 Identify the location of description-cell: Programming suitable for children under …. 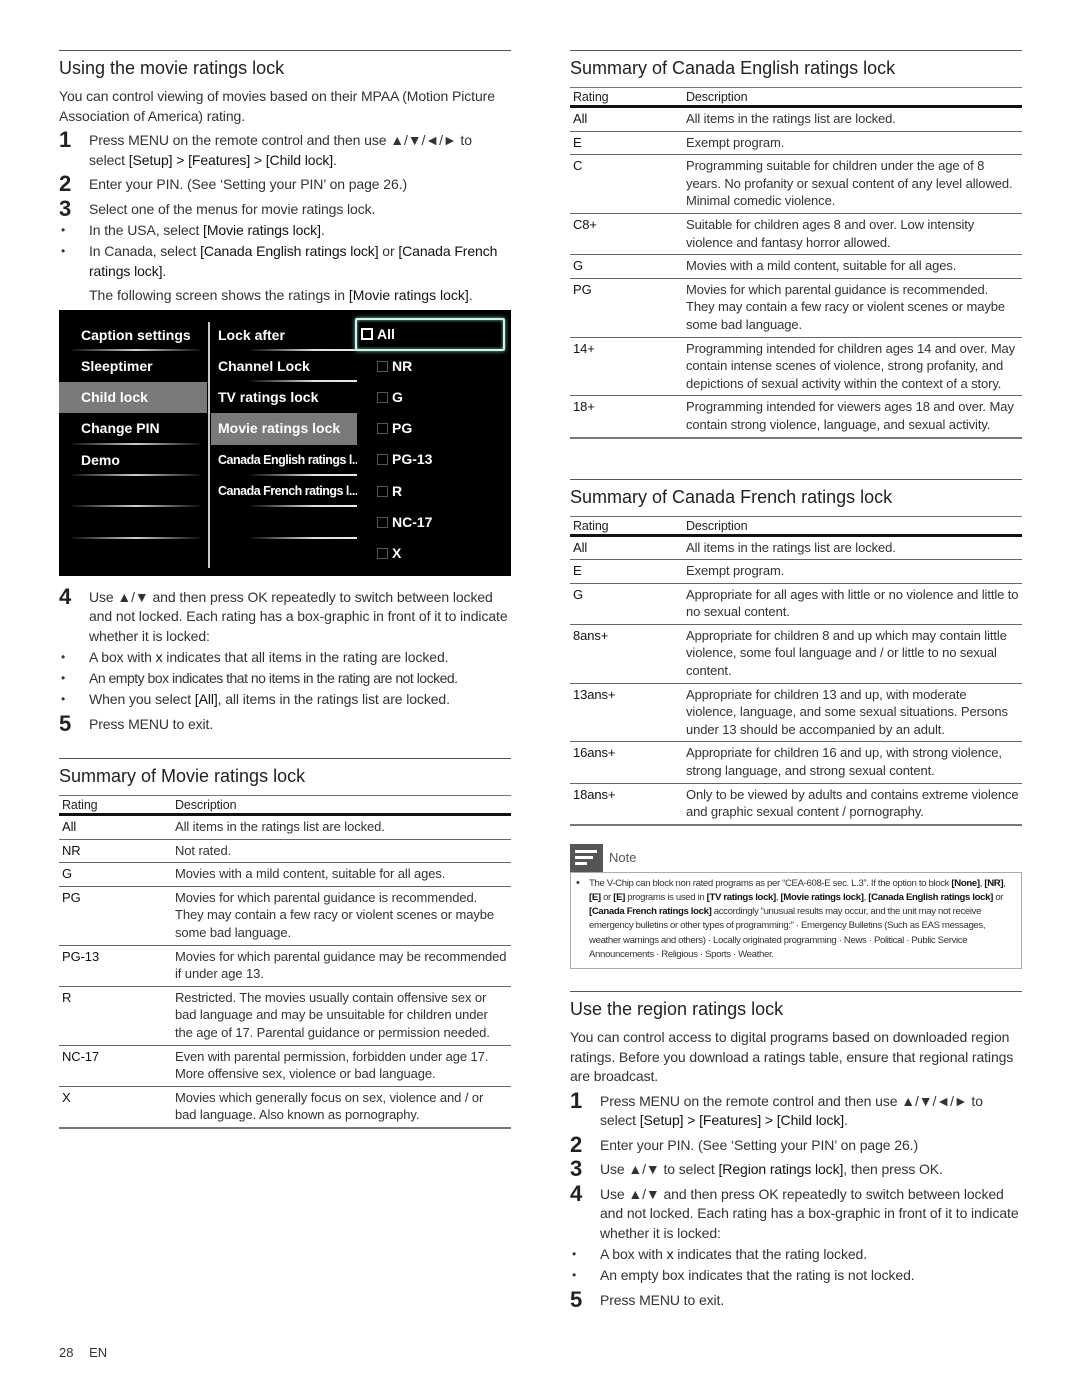
(852, 184).